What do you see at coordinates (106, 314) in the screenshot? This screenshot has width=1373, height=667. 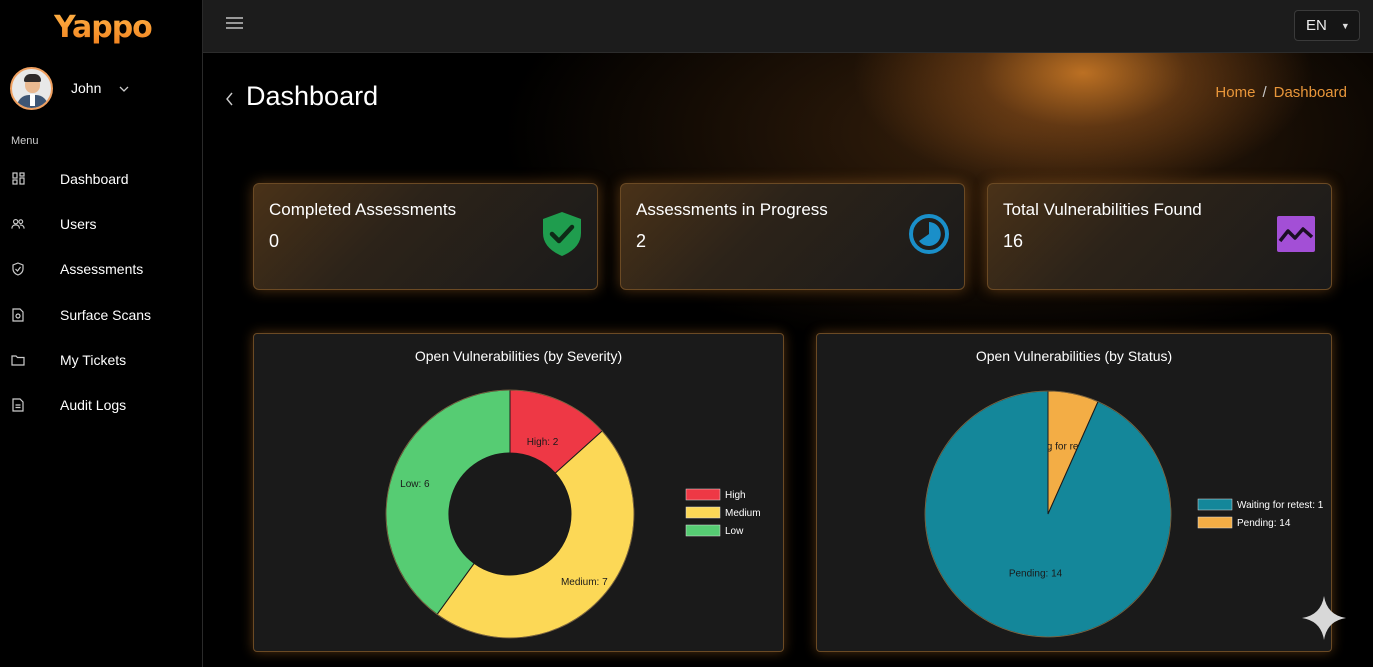 I see `sidebar-item-label: Surface Scans` at bounding box center [106, 314].